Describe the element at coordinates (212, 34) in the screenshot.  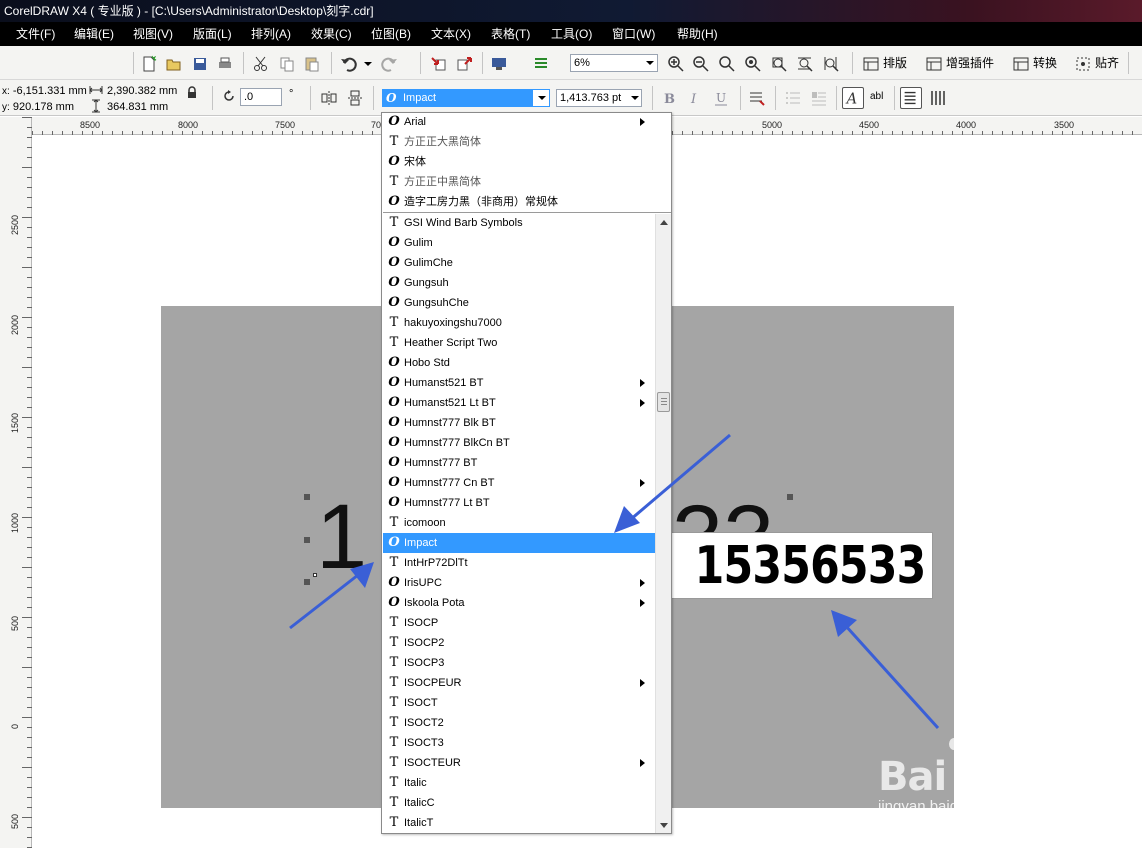
I see `menu-item-3: 版面(L)` at that location.